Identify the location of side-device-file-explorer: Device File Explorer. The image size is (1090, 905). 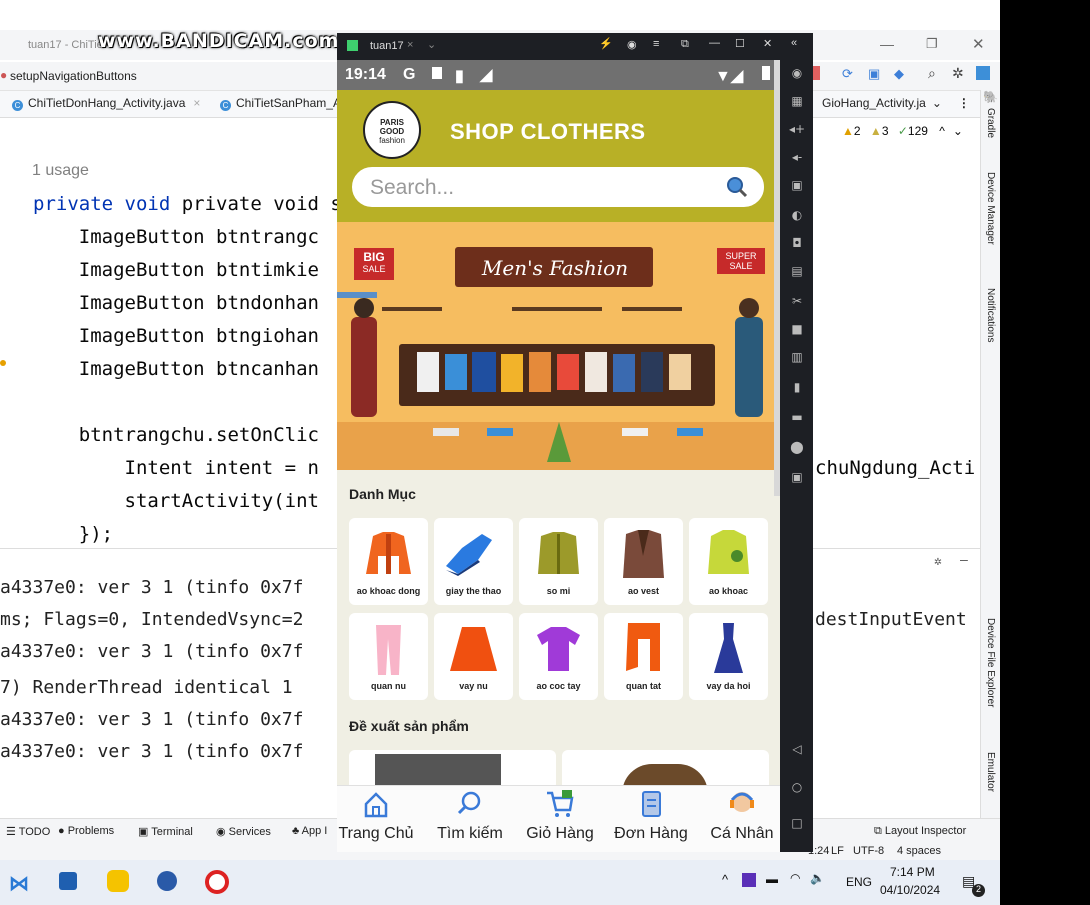
(990, 662).